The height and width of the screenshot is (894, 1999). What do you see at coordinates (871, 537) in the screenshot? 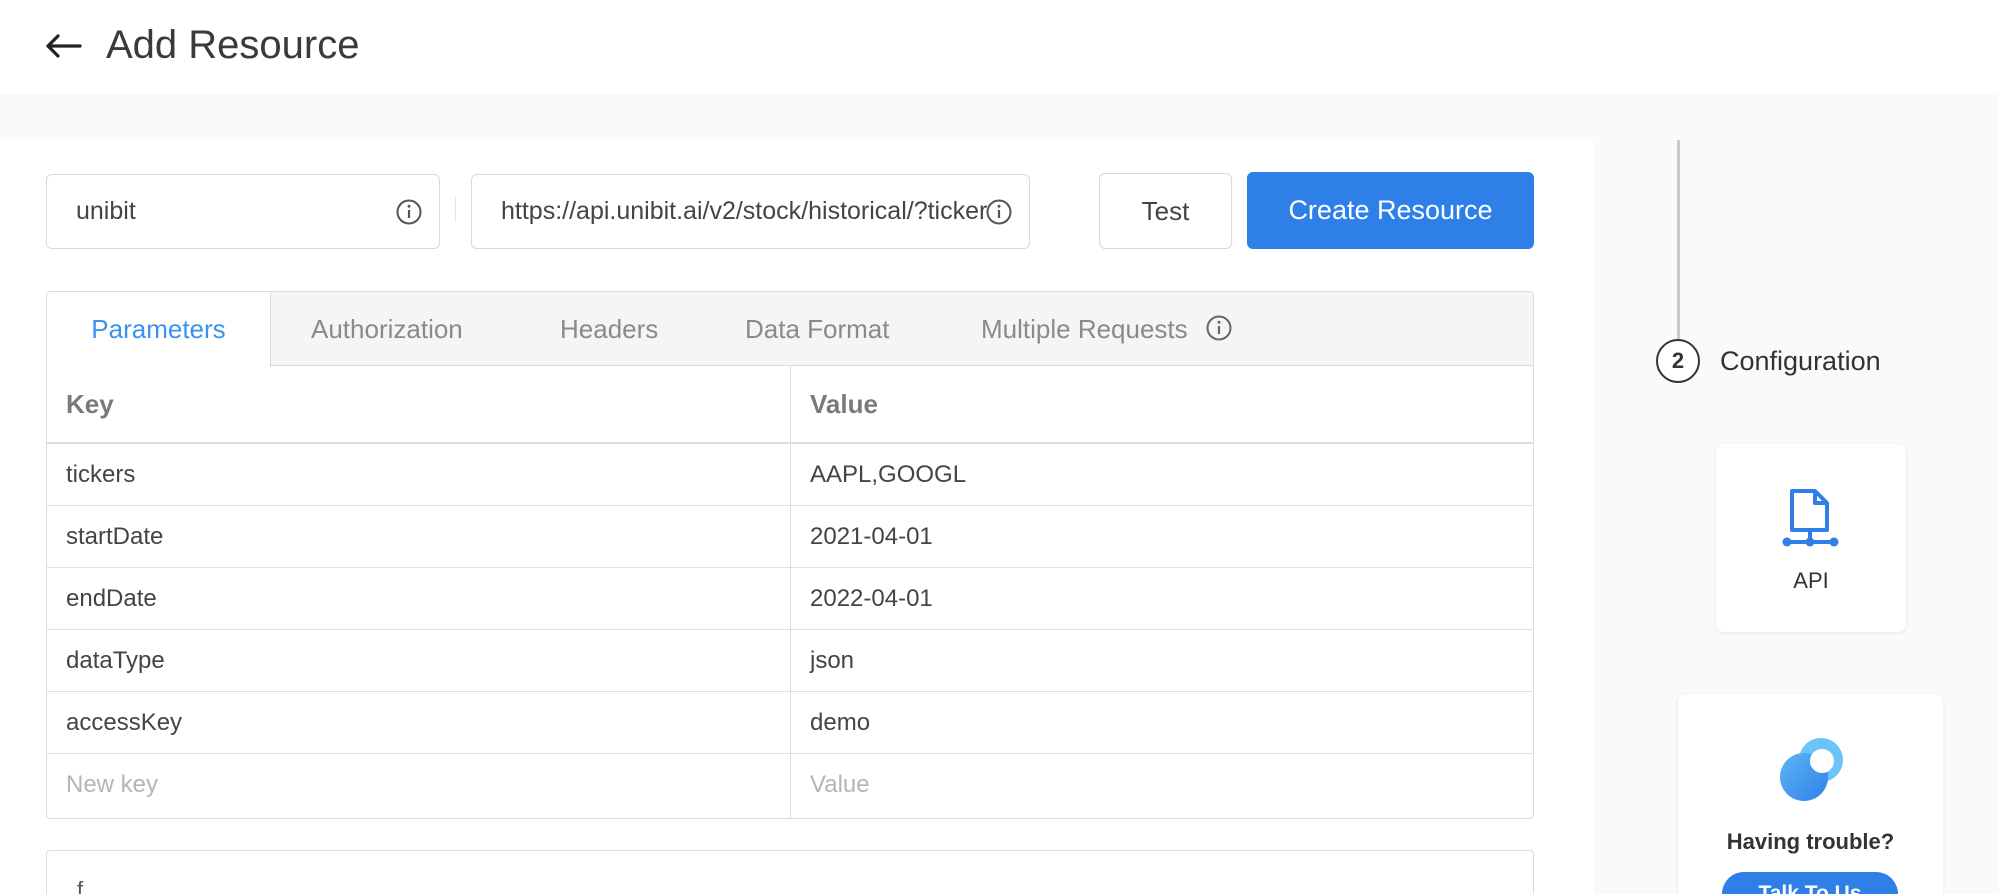
I see `param-value: 2021-04-01` at bounding box center [871, 537].